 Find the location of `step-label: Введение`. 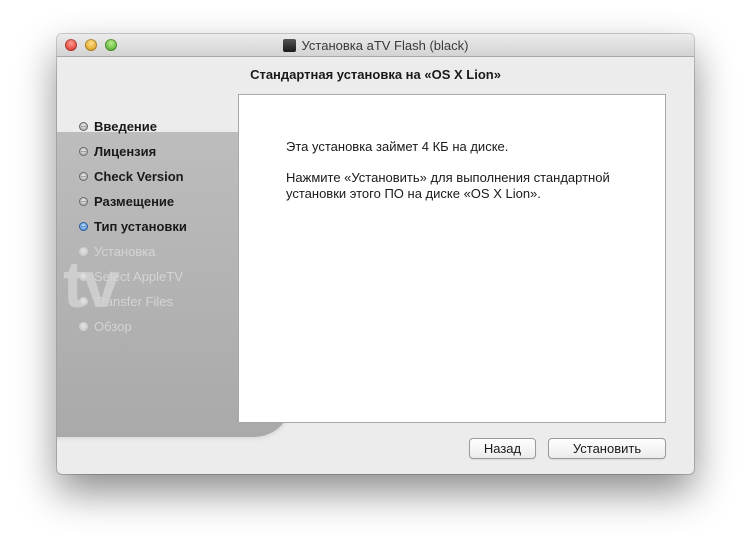

step-label: Введение is located at coordinates (125, 126).